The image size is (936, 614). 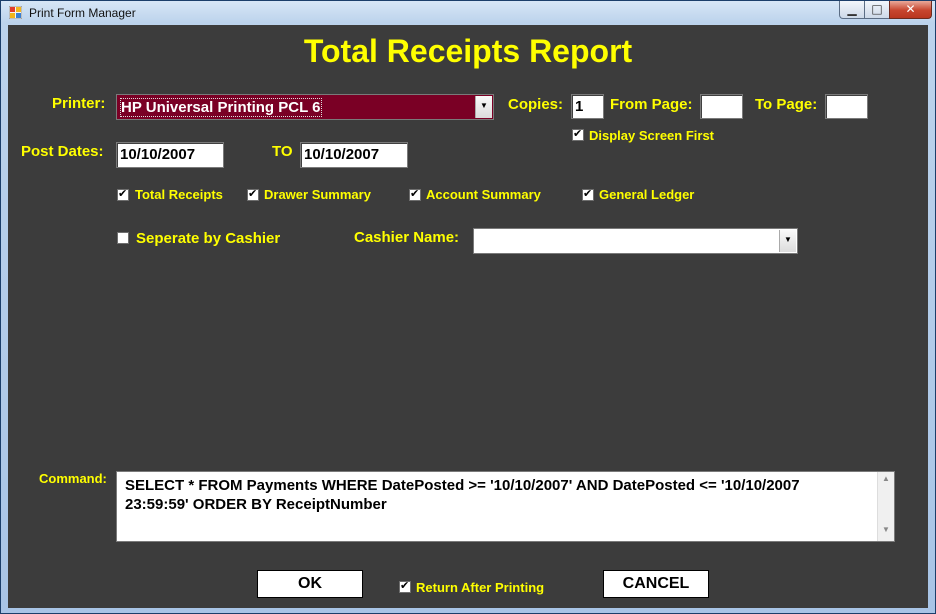 I want to click on drawer-summary-checkbox: ✔, so click(x=253, y=194).